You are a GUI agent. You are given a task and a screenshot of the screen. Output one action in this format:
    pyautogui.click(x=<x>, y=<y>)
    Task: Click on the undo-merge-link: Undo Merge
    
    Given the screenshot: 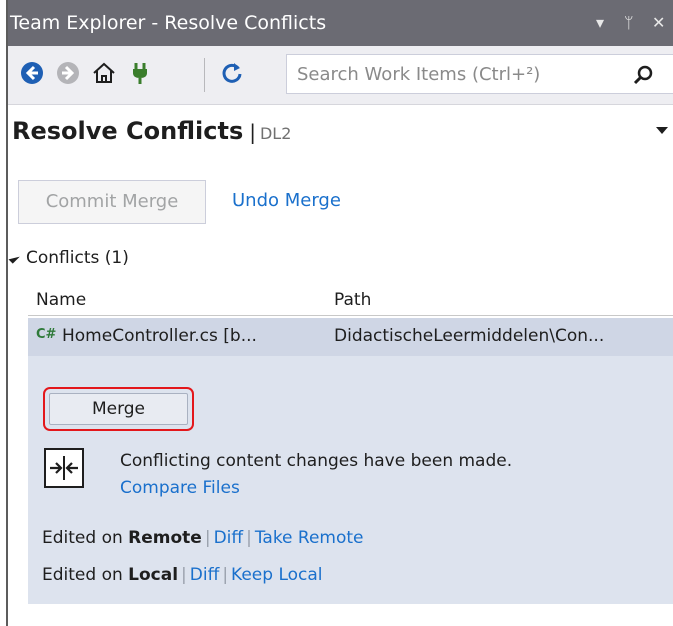 What is the action you would take?
    pyautogui.click(x=286, y=200)
    